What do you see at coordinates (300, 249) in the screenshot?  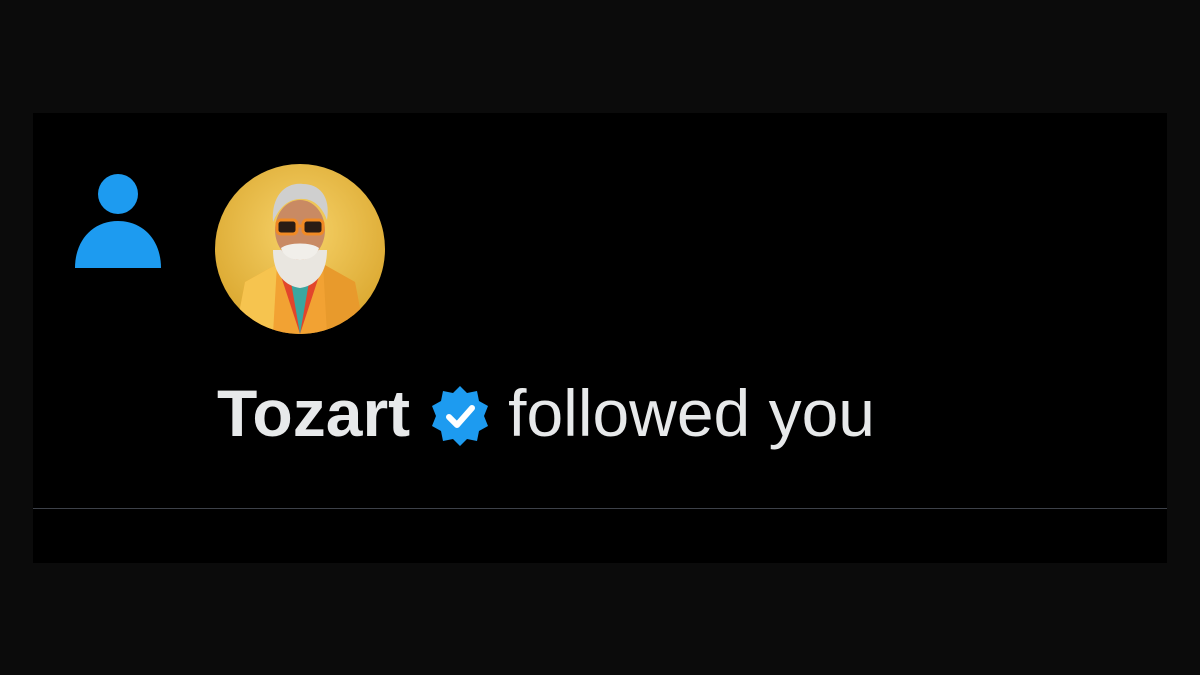 I see `user-avatar` at bounding box center [300, 249].